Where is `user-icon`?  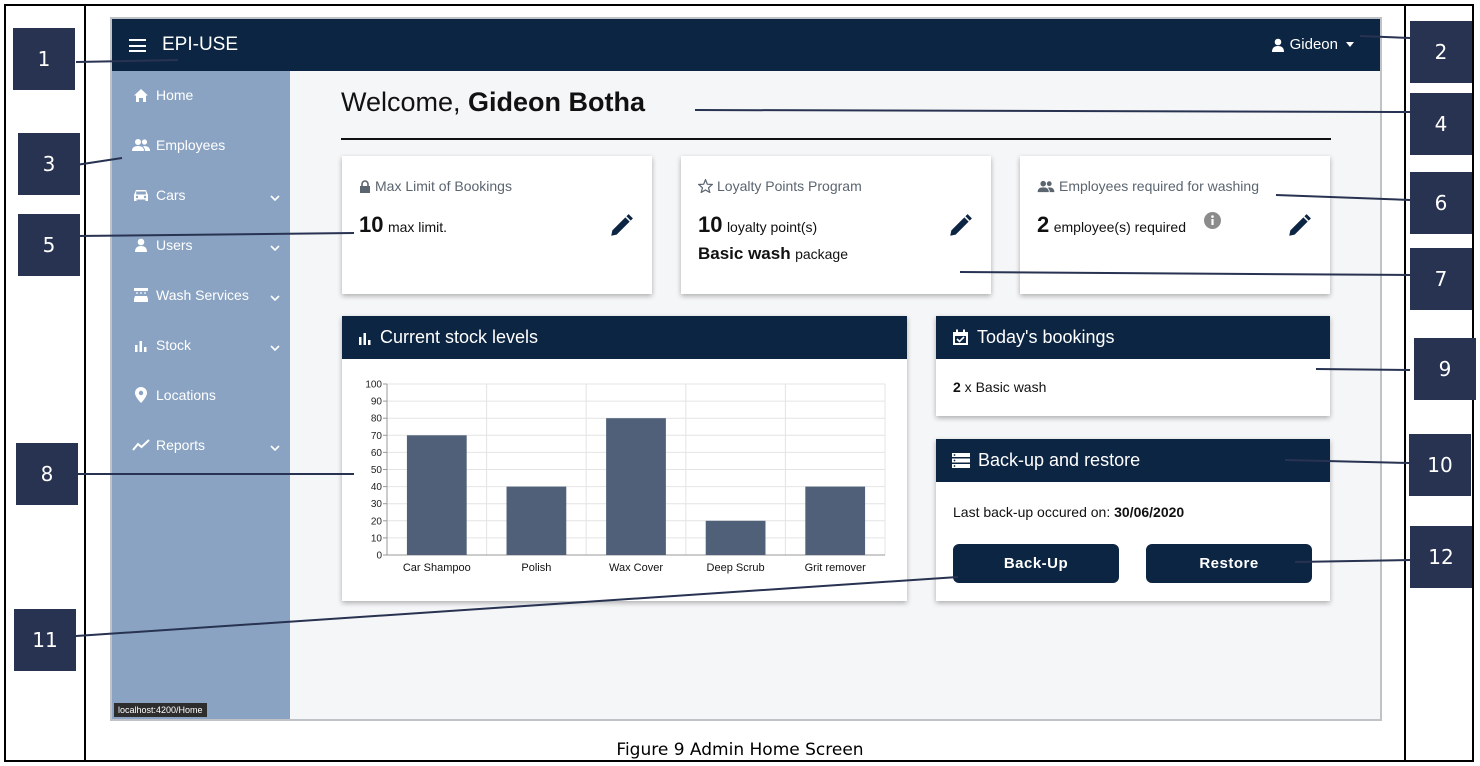
user-icon is located at coordinates (141, 245).